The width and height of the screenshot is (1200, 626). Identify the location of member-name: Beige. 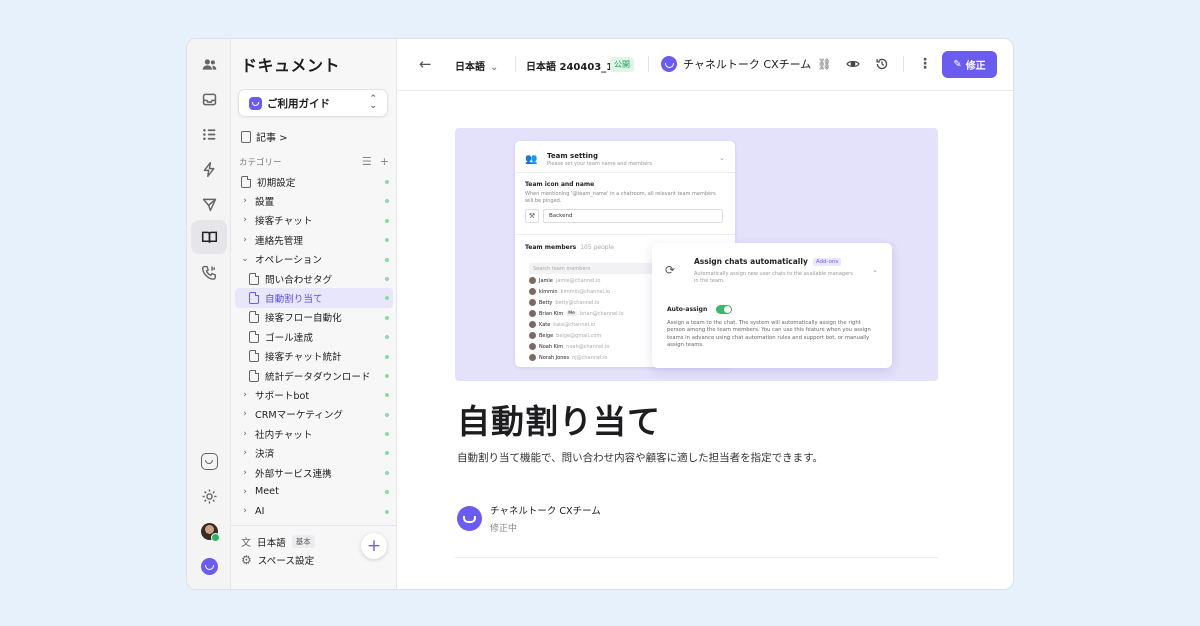
(546, 335).